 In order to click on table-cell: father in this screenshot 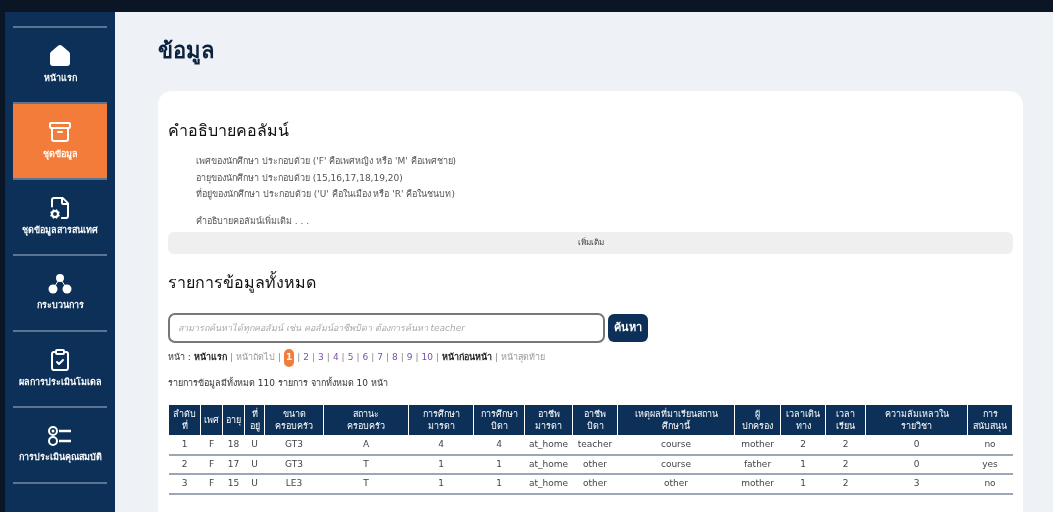, I will do `click(757, 464)`.